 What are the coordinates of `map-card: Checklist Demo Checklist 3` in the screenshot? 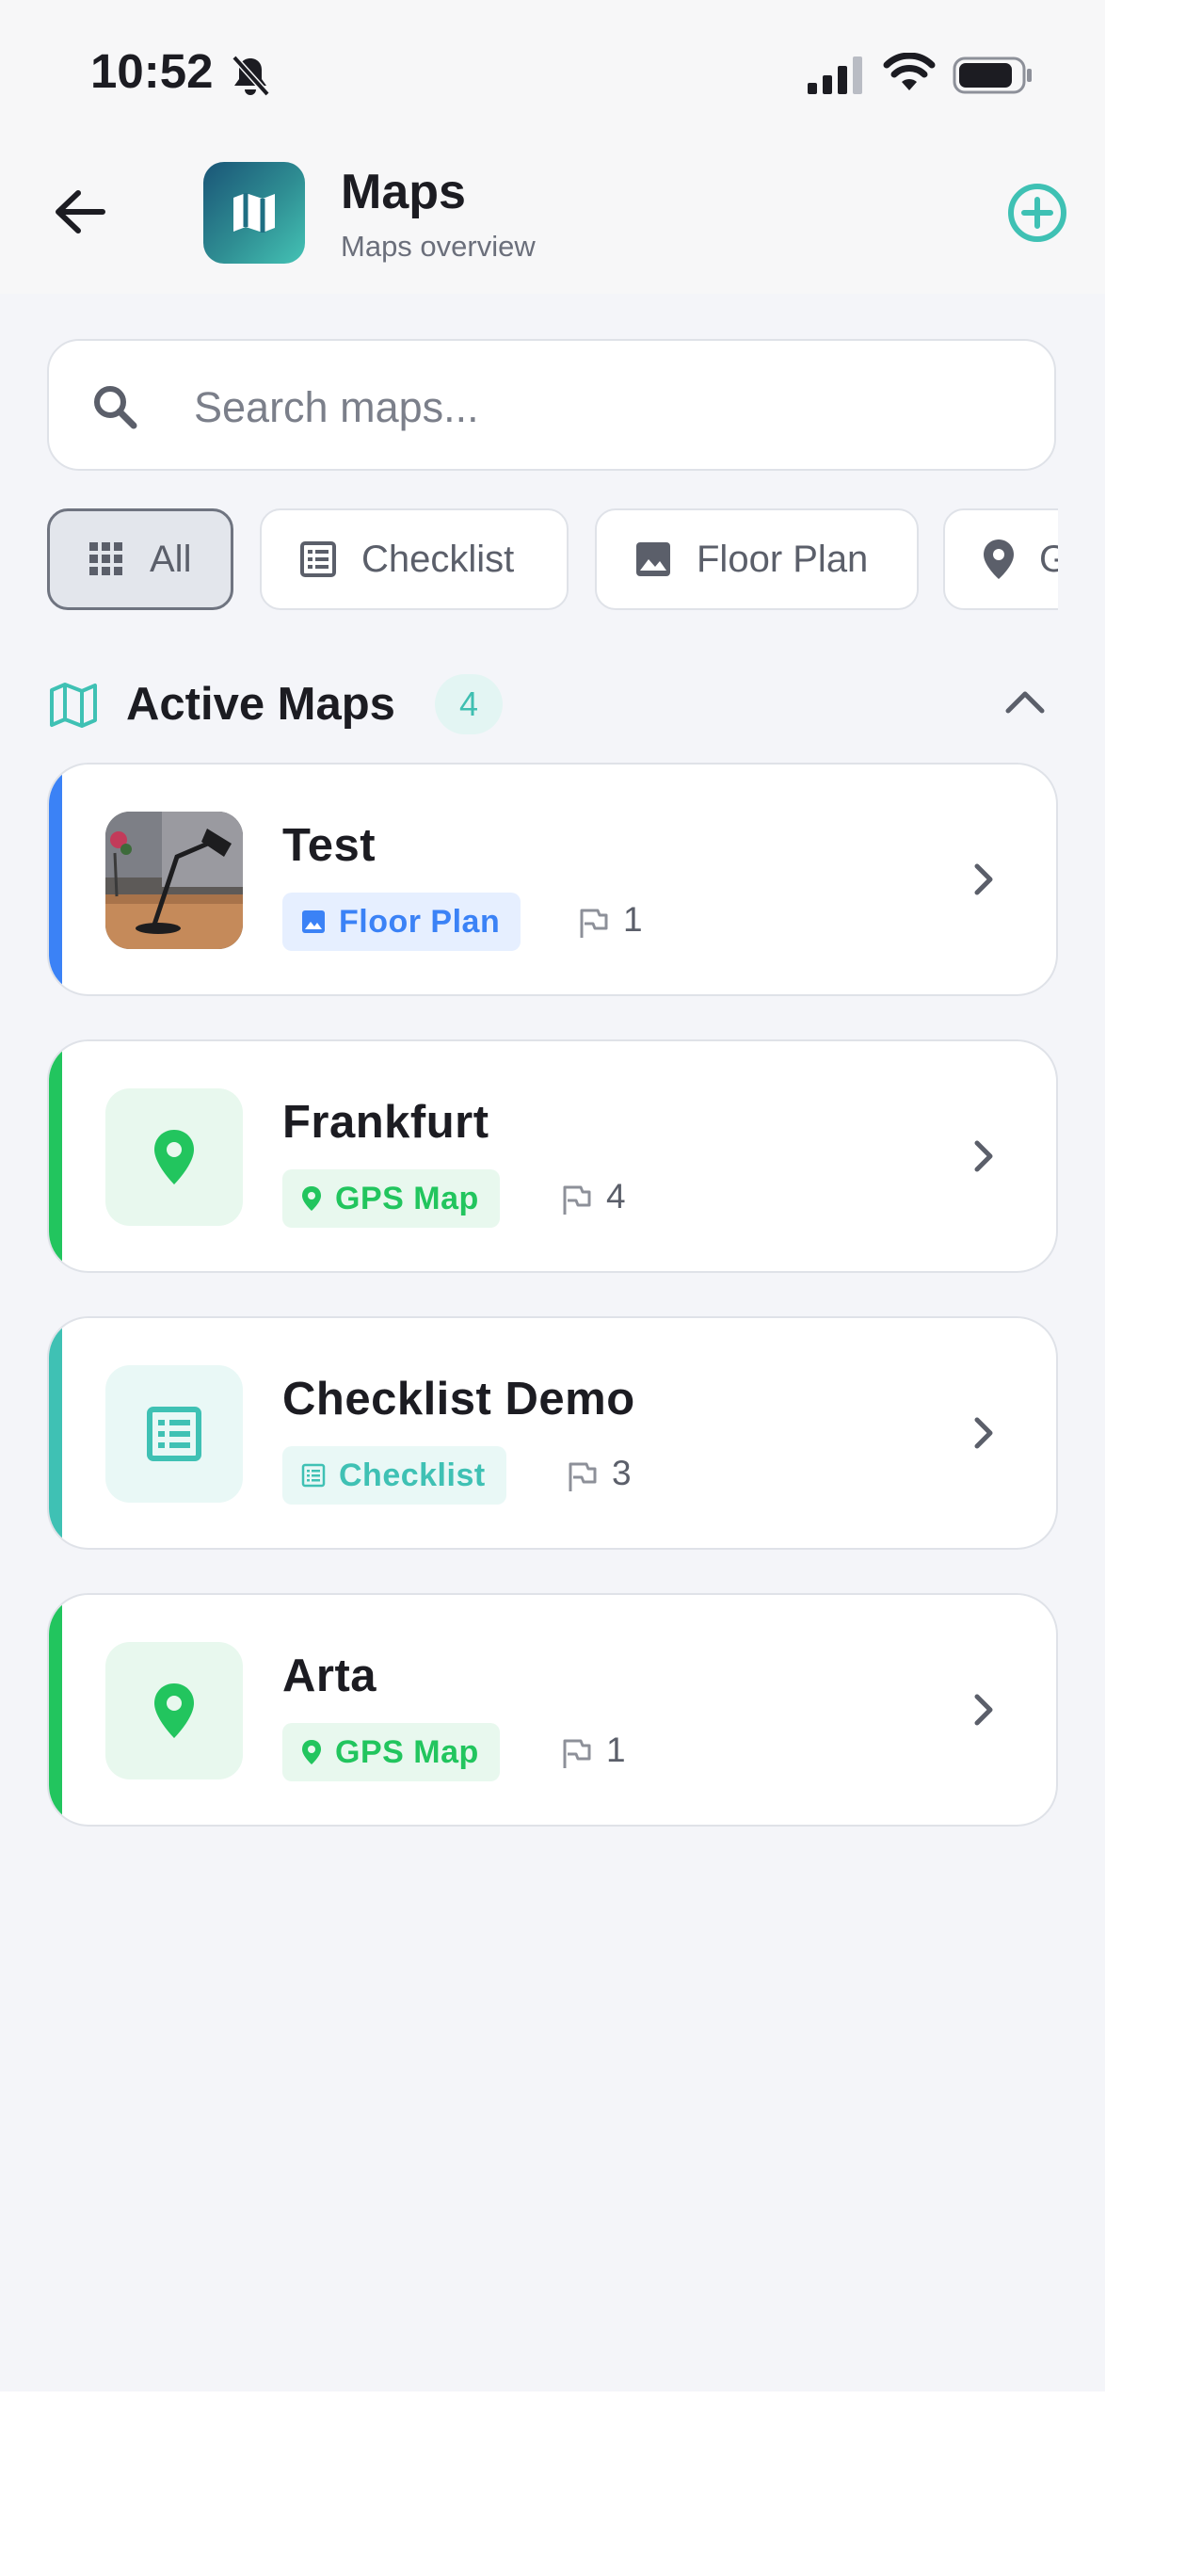 It's located at (552, 1433).